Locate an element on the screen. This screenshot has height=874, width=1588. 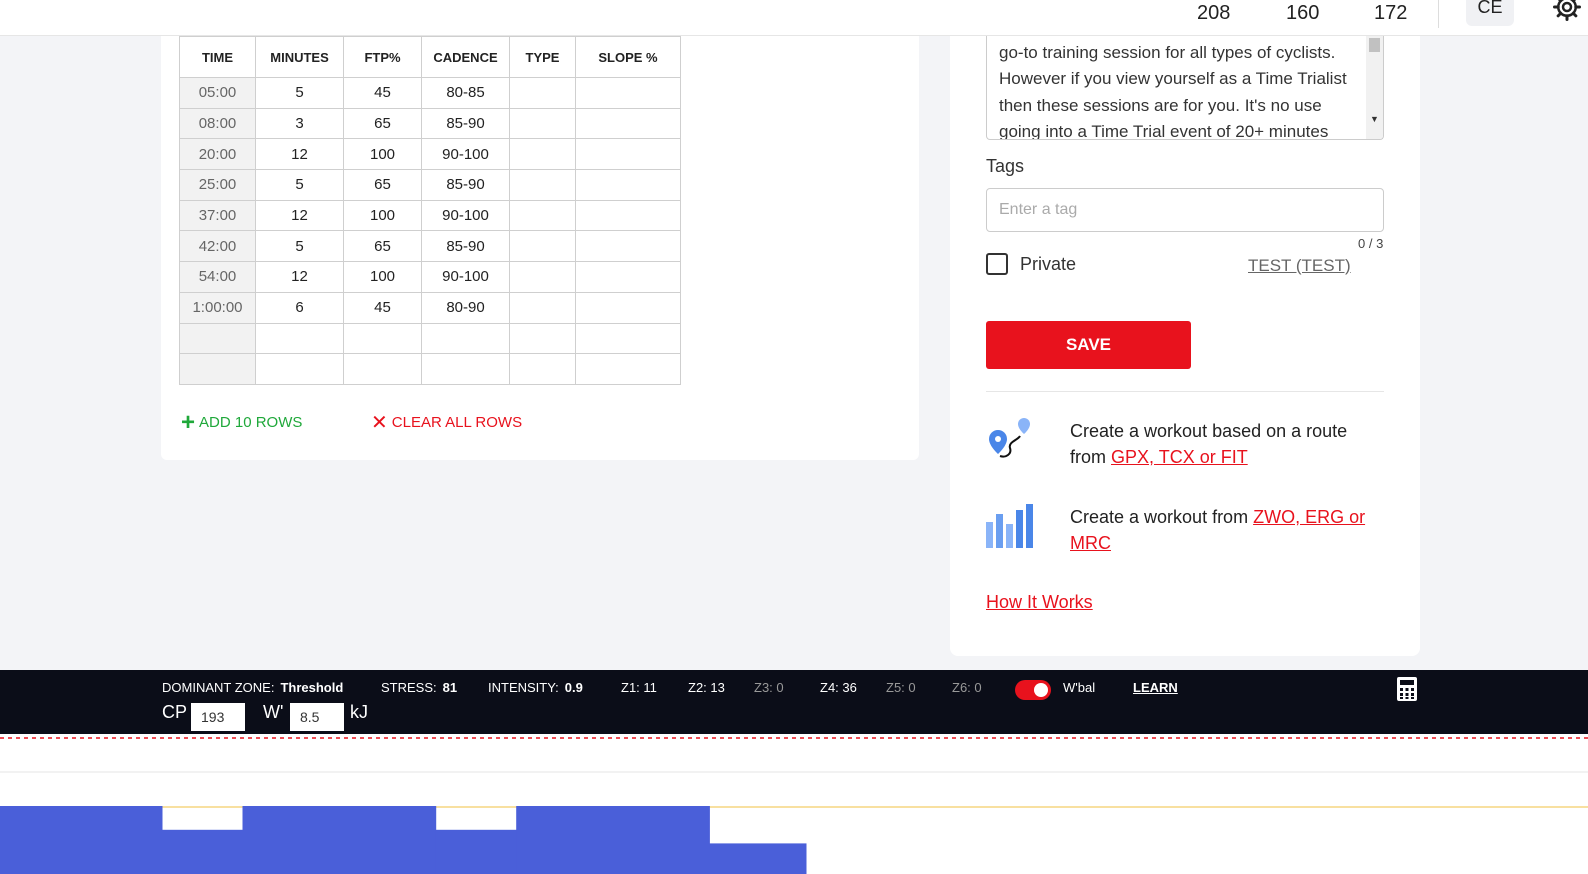
description-scrollbar: ▼ is located at coordinates (1374, 87).